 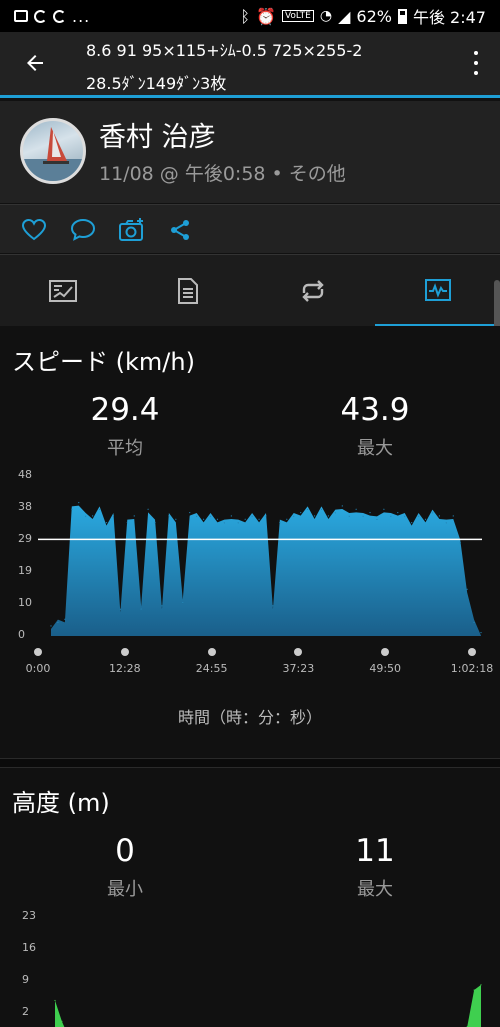 I want to click on activity-title-line1: 8.6 91 95×115+ｼﾑ-0.5 725×255-2, so click(x=224, y=50).